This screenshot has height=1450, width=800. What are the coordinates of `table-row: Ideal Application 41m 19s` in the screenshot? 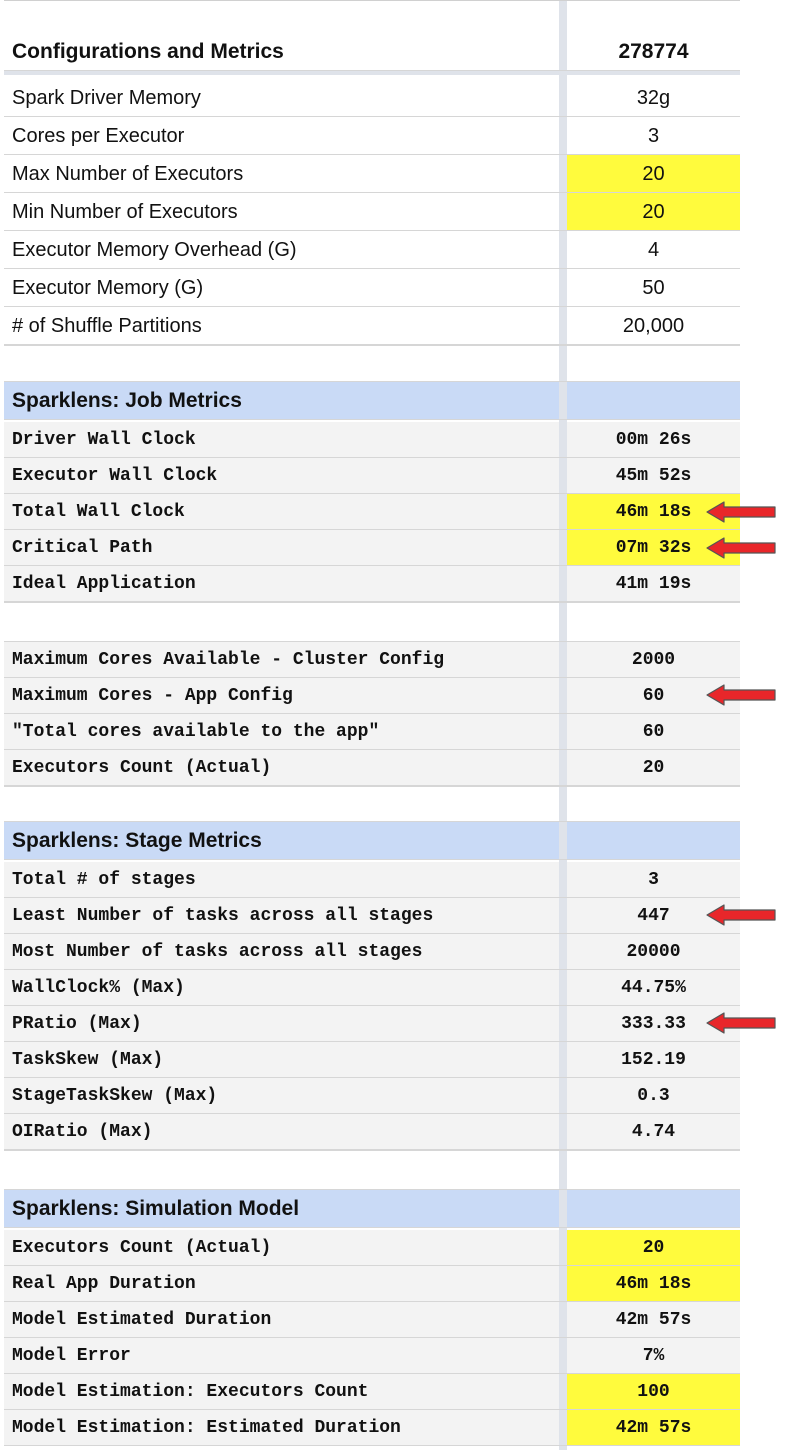 It's located at (372, 584).